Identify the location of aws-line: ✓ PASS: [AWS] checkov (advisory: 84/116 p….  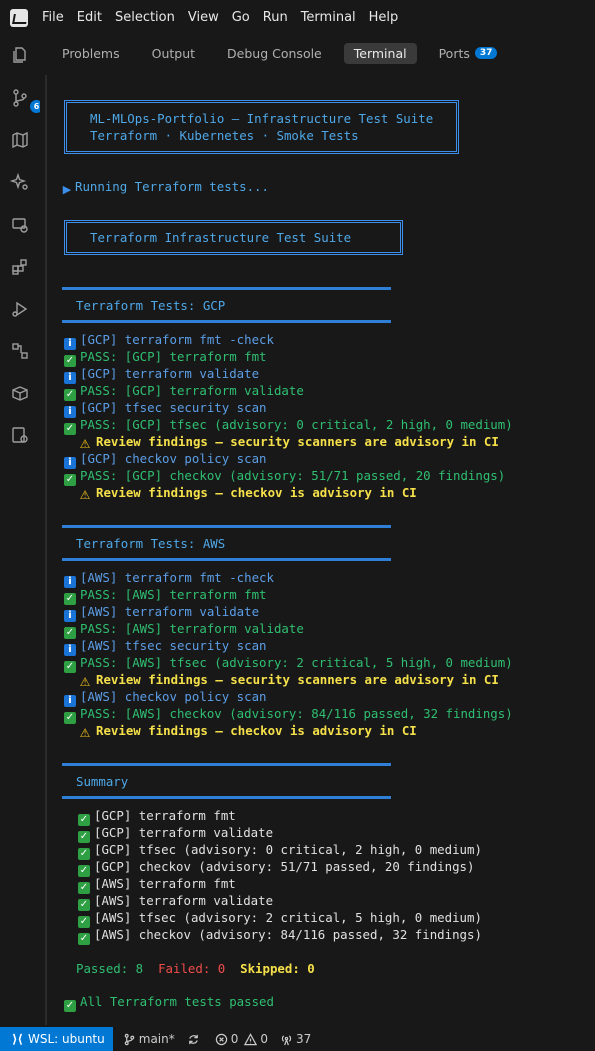
(288, 714).